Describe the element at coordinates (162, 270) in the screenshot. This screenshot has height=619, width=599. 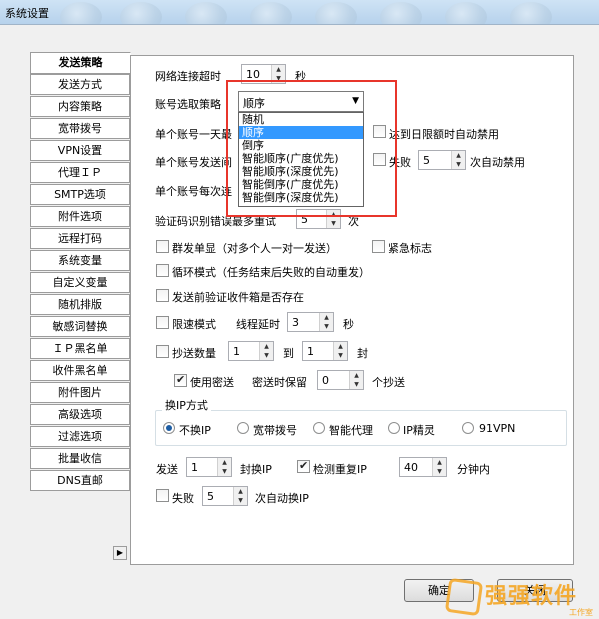
I see `loop-checkbox` at that location.